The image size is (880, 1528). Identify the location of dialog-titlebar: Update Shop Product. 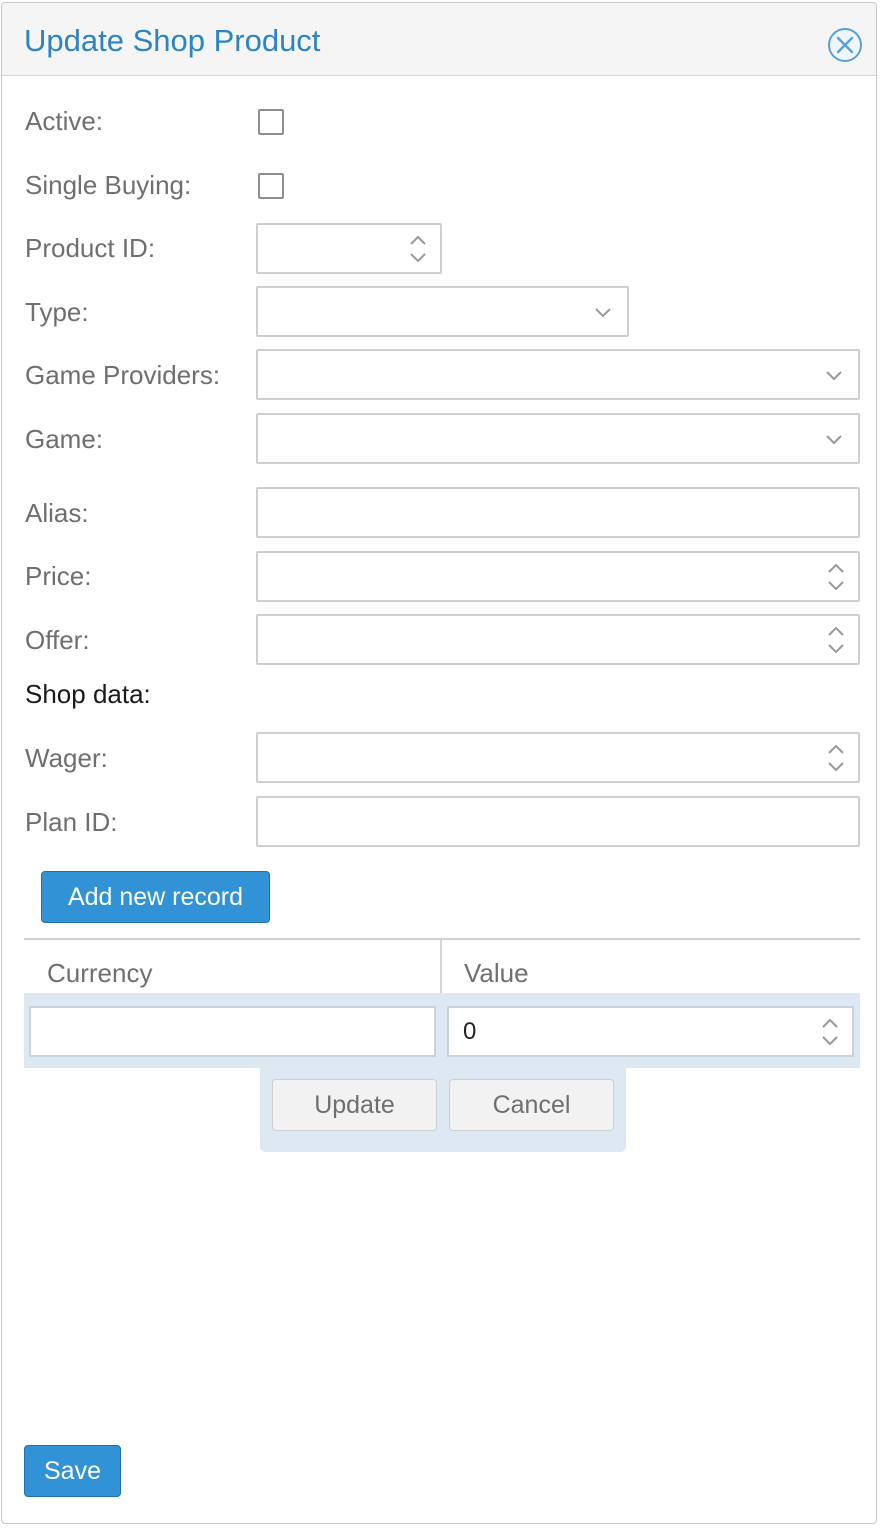
(439, 39).